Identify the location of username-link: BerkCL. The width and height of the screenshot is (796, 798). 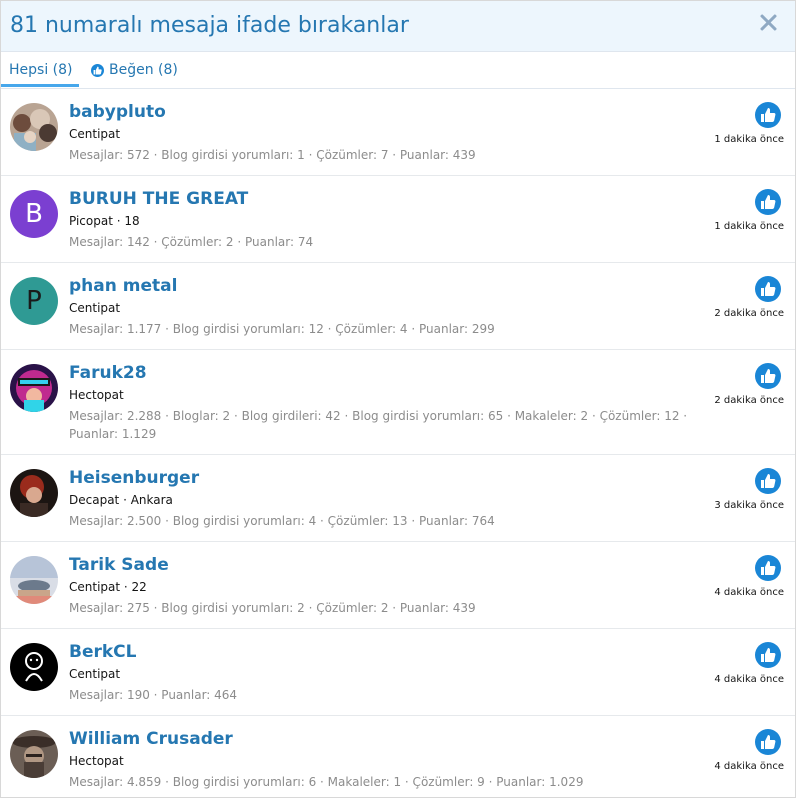
(103, 652).